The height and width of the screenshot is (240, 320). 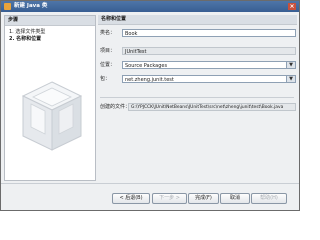 I want to click on location-value: Source Packages, so click(x=146, y=66).